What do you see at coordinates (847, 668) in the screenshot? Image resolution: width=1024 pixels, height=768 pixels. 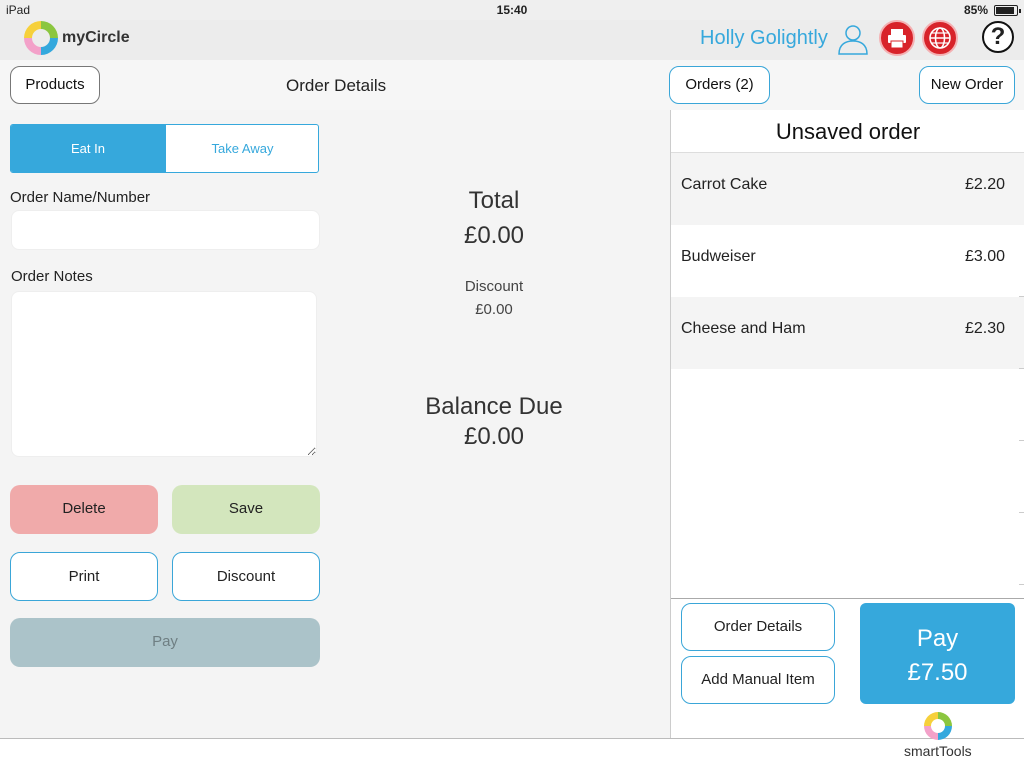 I see `order-actions: Order Details Add Manual Item Pay £7.50` at bounding box center [847, 668].